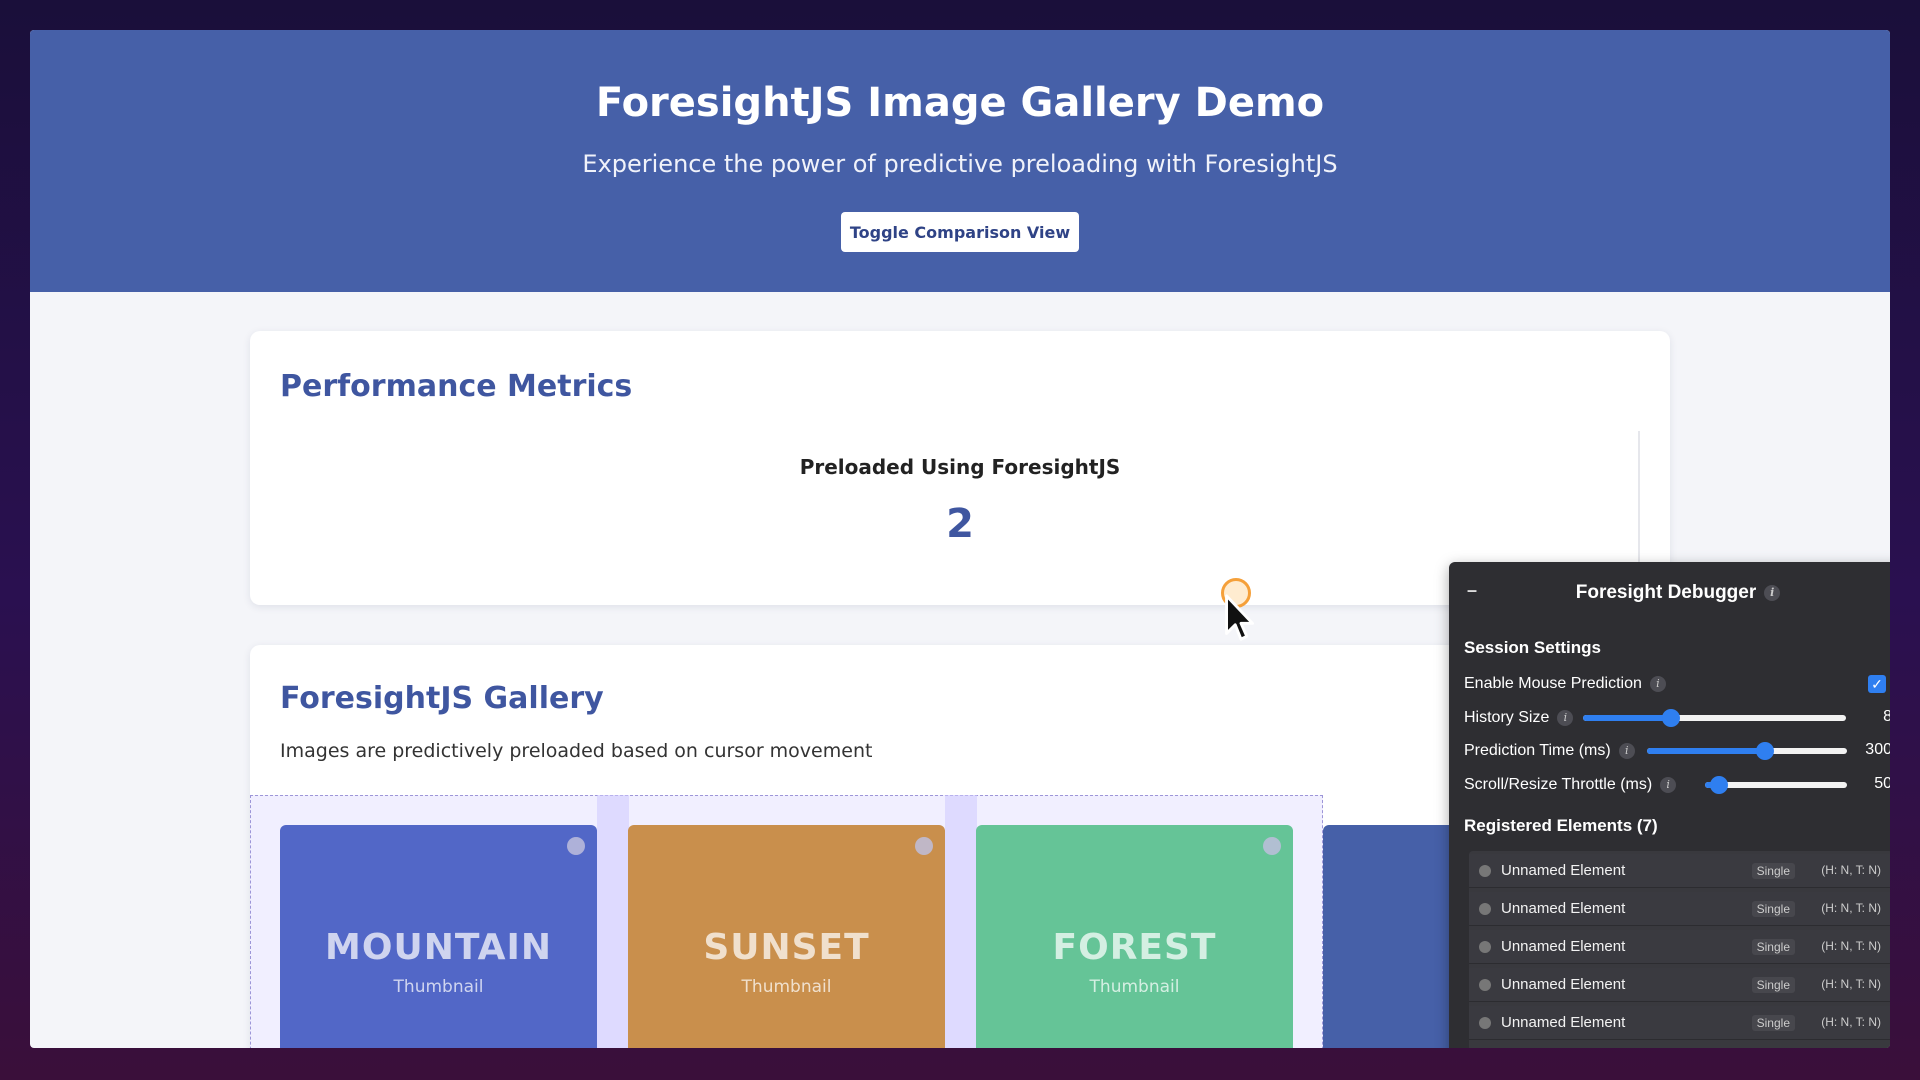 This screenshot has width=1920, height=1080. What do you see at coordinates (960, 467) in the screenshot?
I see `preloaded-label: Preloaded Using ForesightJS` at bounding box center [960, 467].